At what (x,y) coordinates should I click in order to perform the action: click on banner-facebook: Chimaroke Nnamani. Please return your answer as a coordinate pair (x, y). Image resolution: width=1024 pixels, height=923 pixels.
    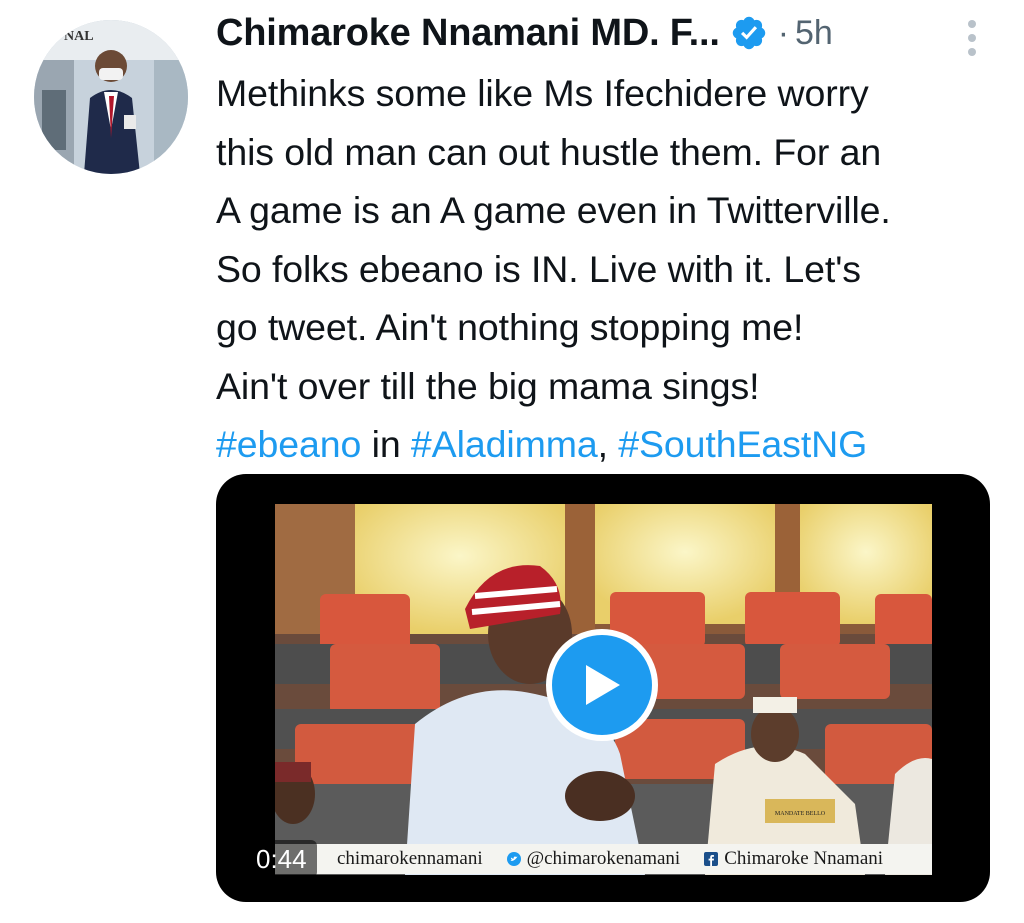
    Looking at the image, I should click on (793, 859).